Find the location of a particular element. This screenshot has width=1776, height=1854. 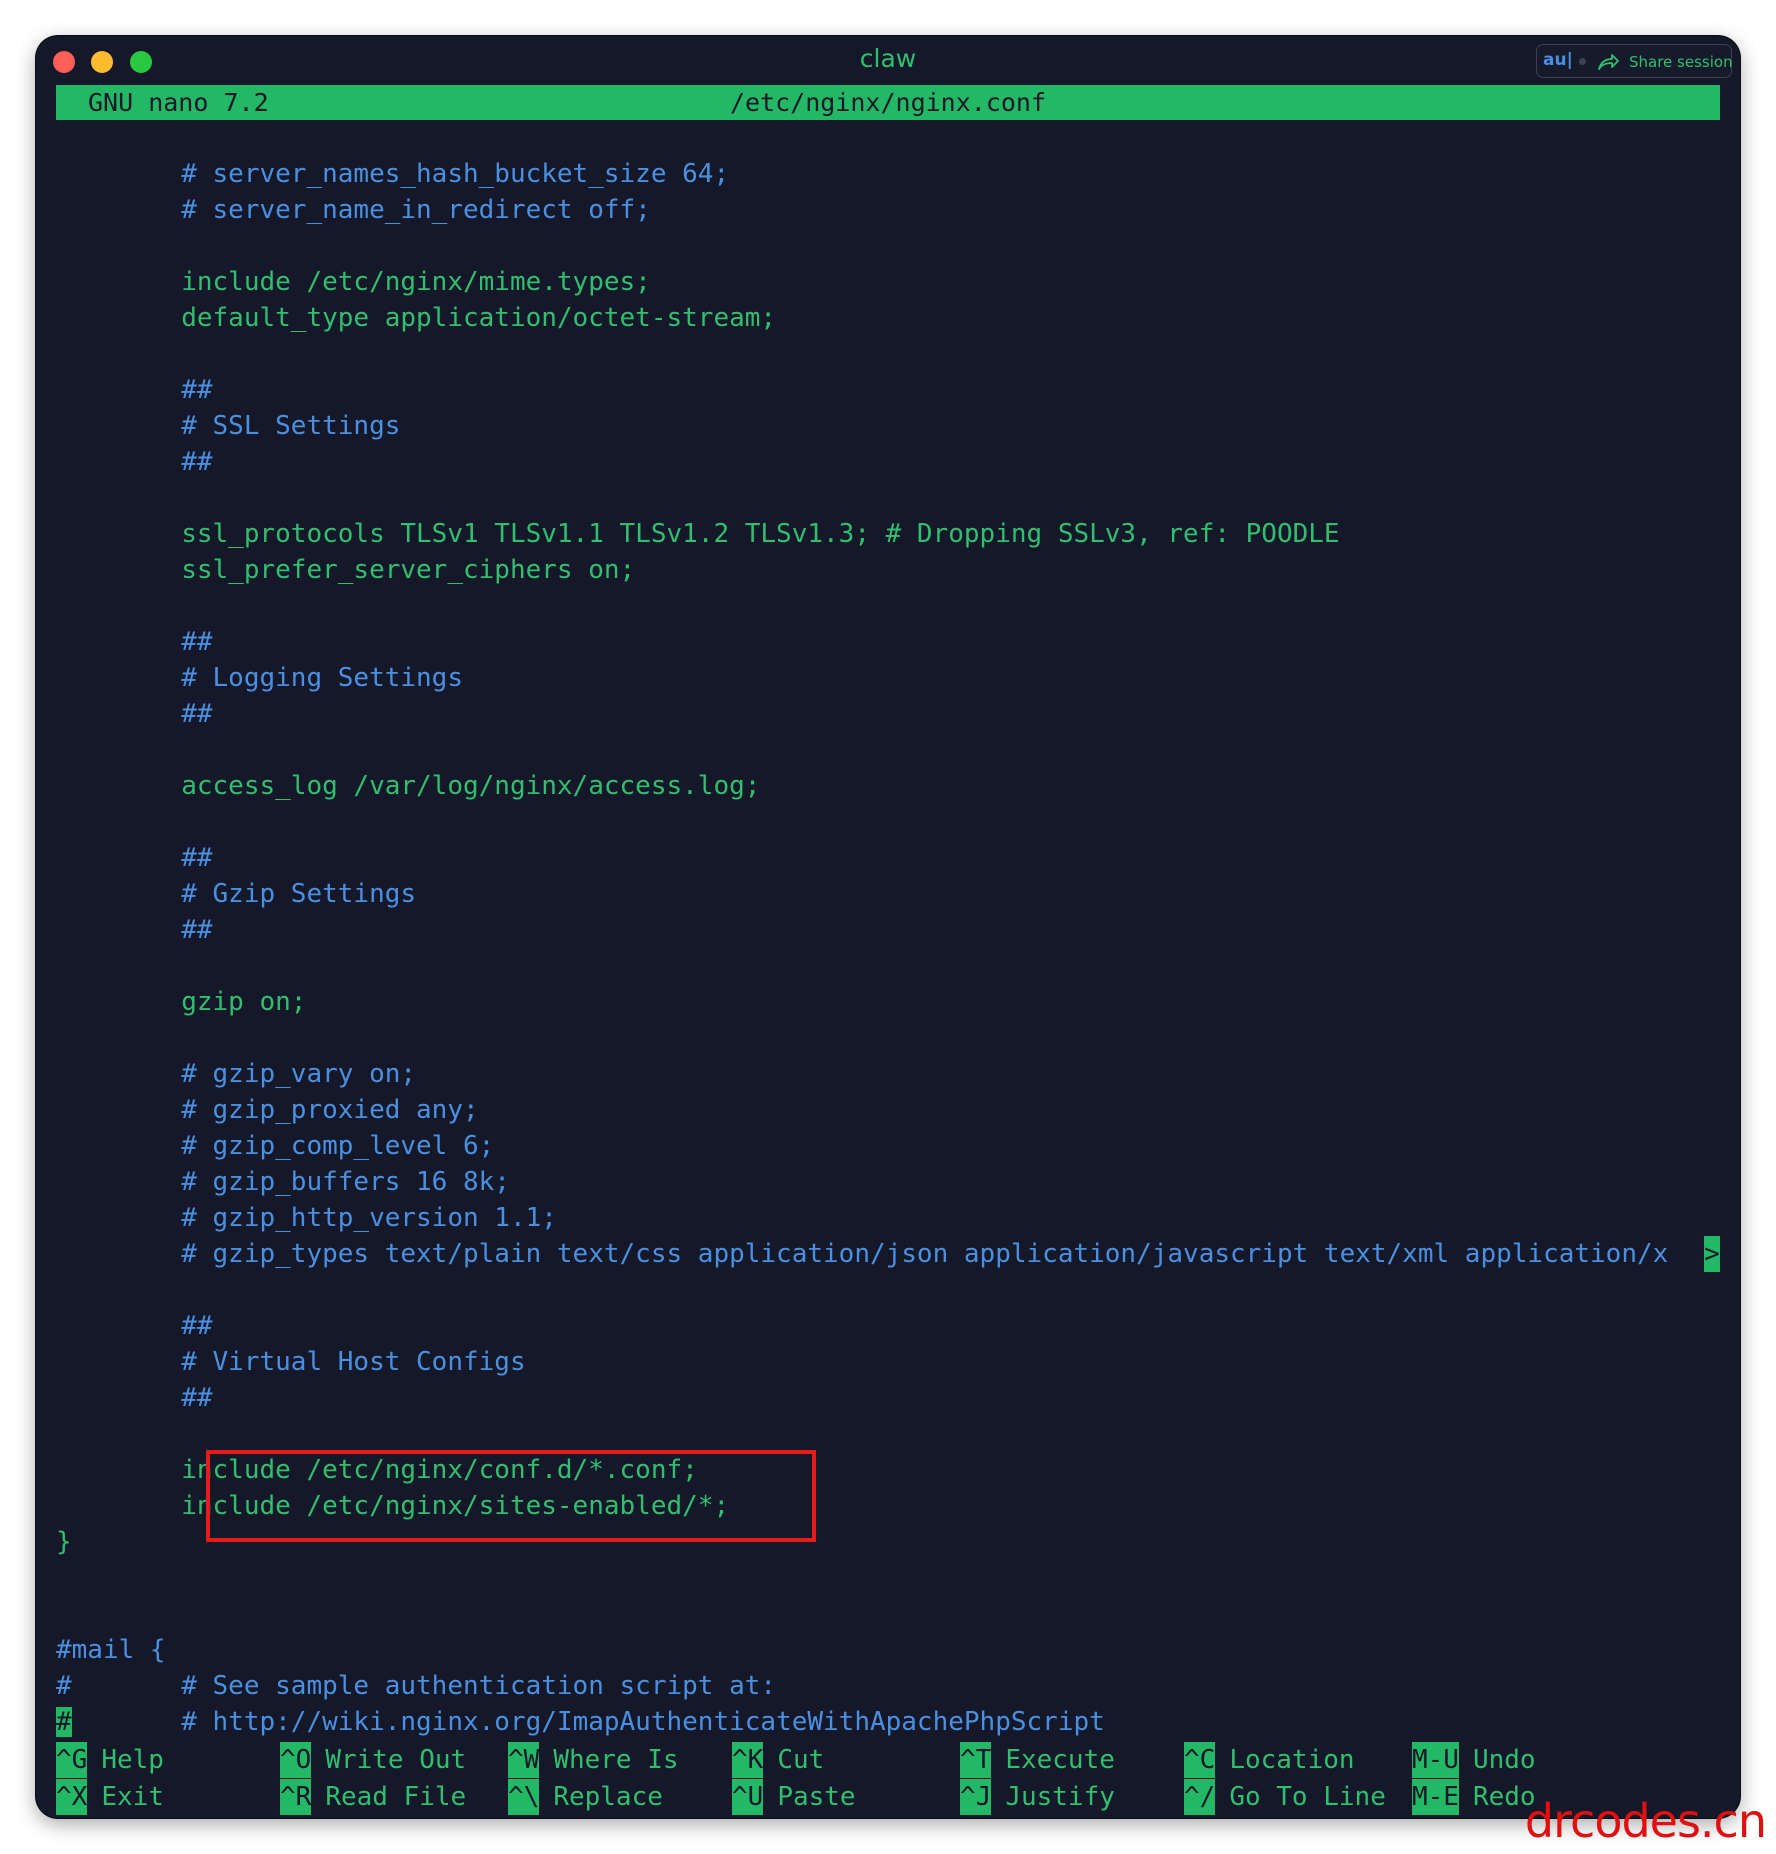

shortcut-item: ^O Write Out is located at coordinates (373, 1760).